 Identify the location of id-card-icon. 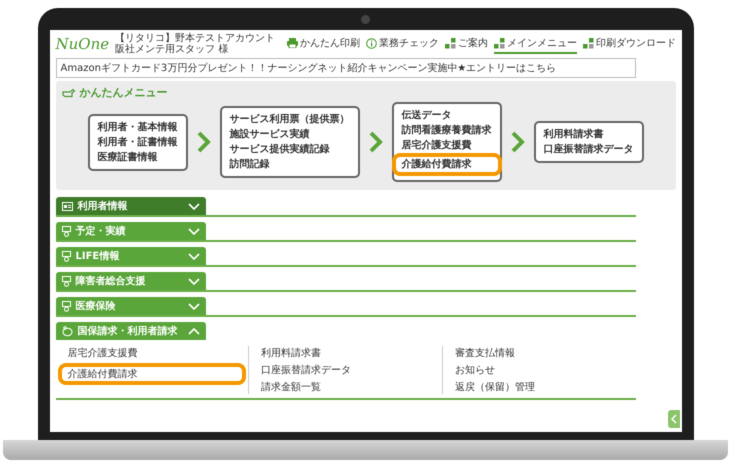
(67, 206).